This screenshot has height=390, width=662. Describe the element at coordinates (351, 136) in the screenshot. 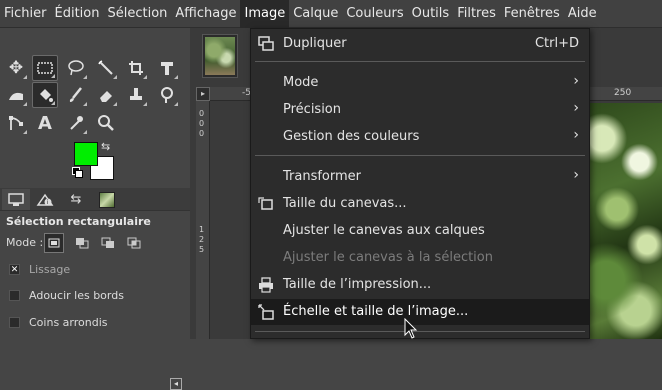

I see `menu-item-label: Gestion des couleurs` at that location.